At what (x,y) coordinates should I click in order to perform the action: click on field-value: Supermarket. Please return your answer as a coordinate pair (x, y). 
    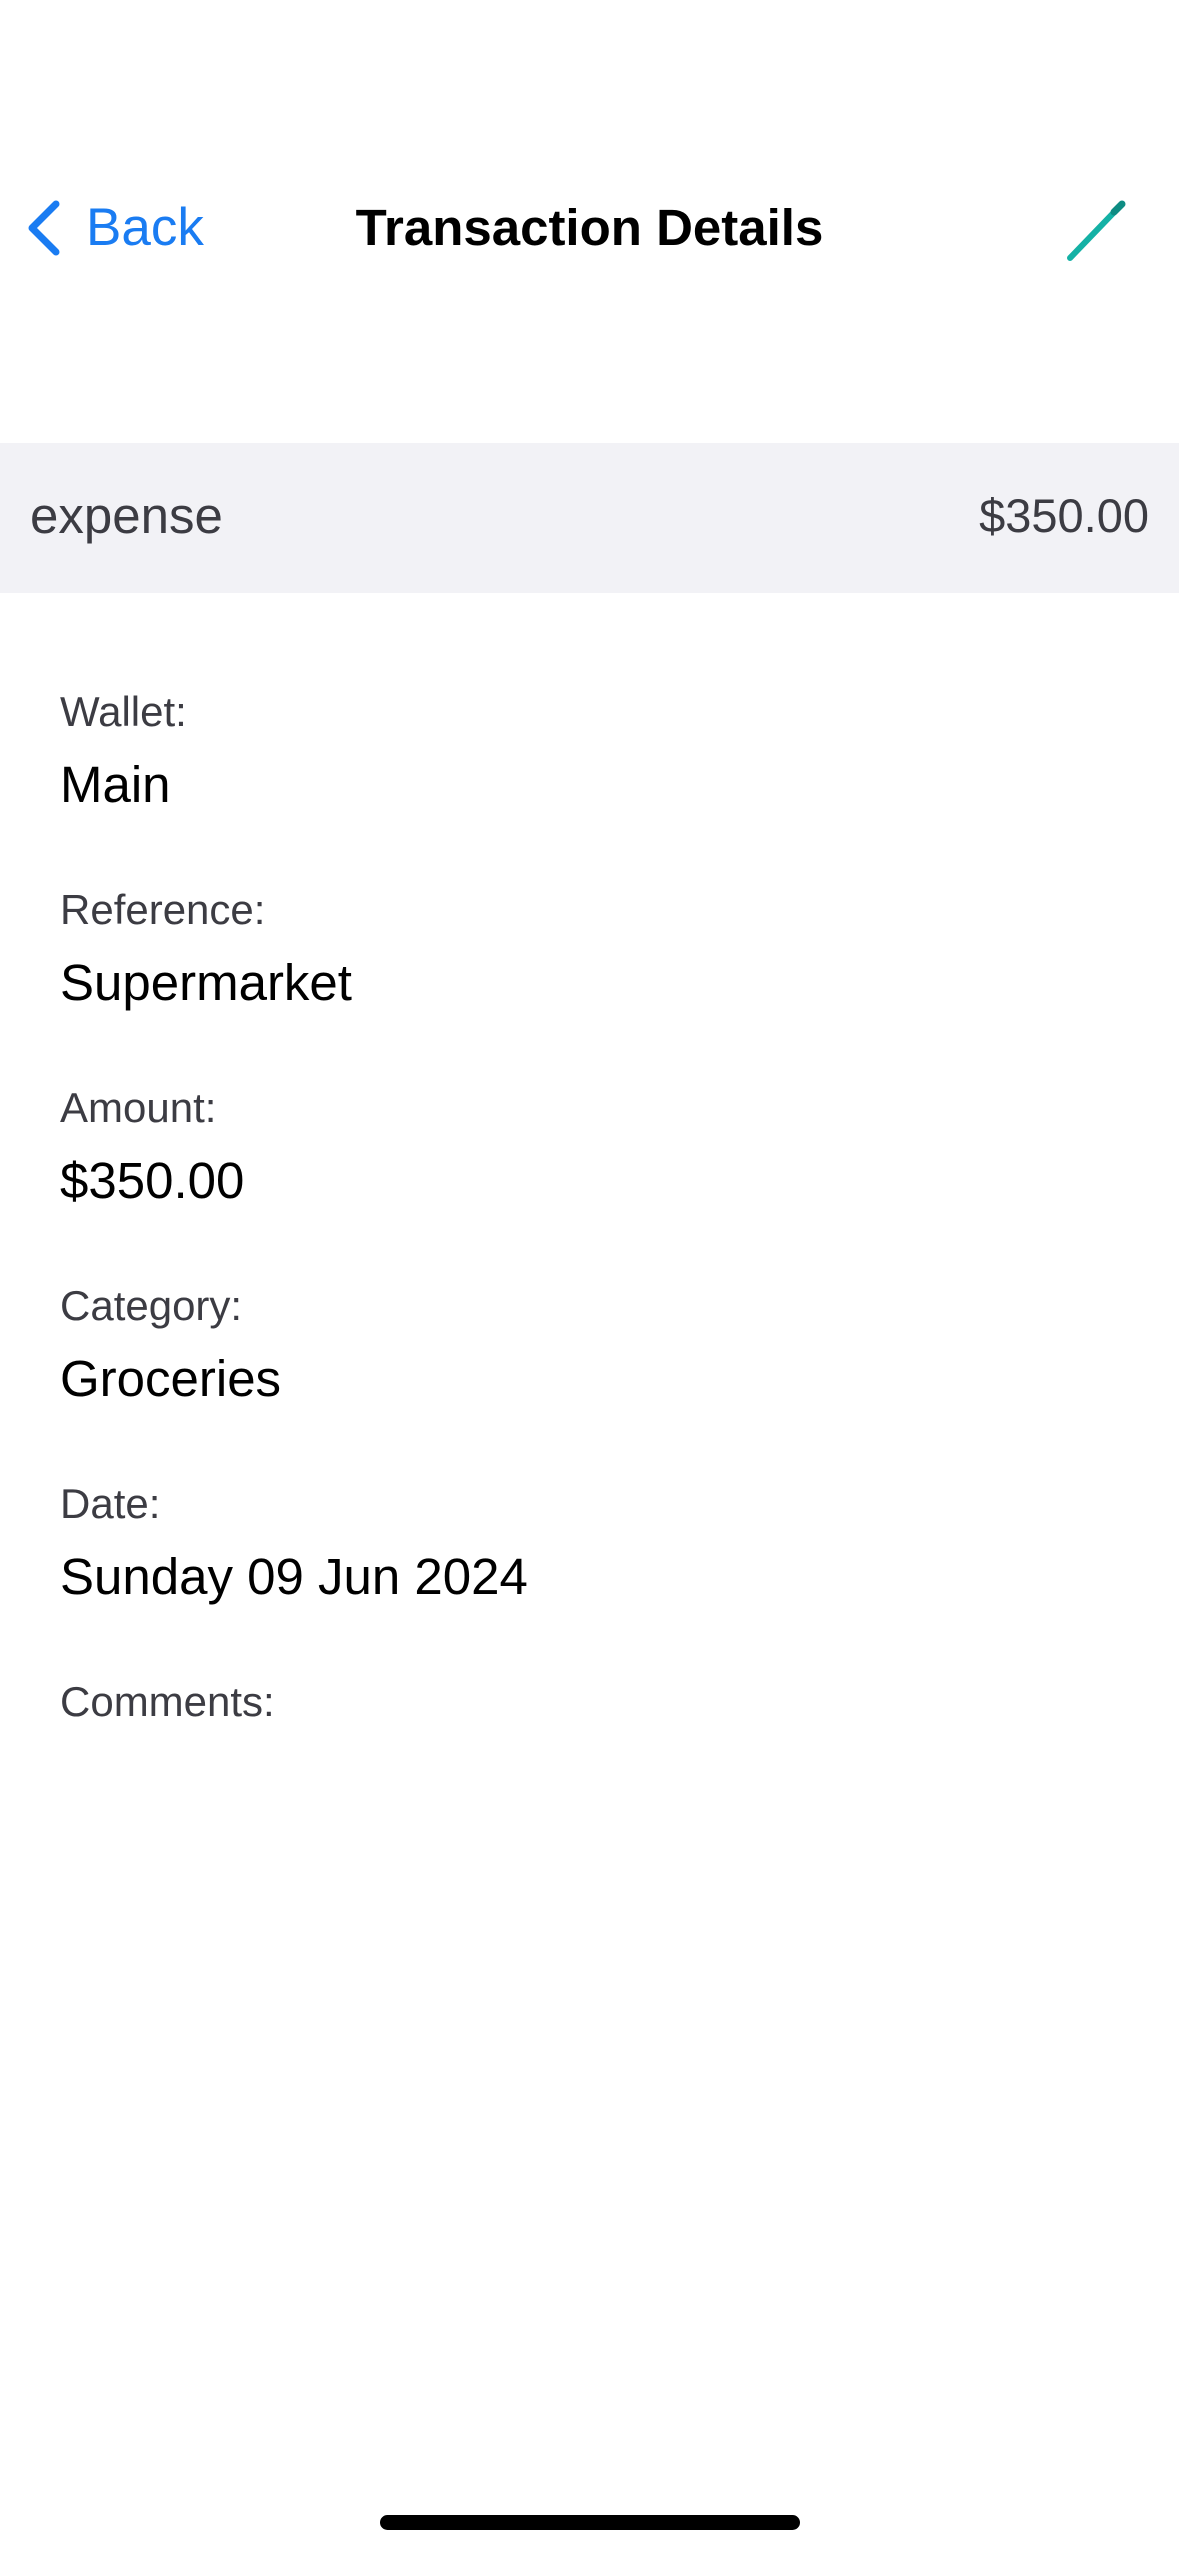
    Looking at the image, I should click on (206, 982).